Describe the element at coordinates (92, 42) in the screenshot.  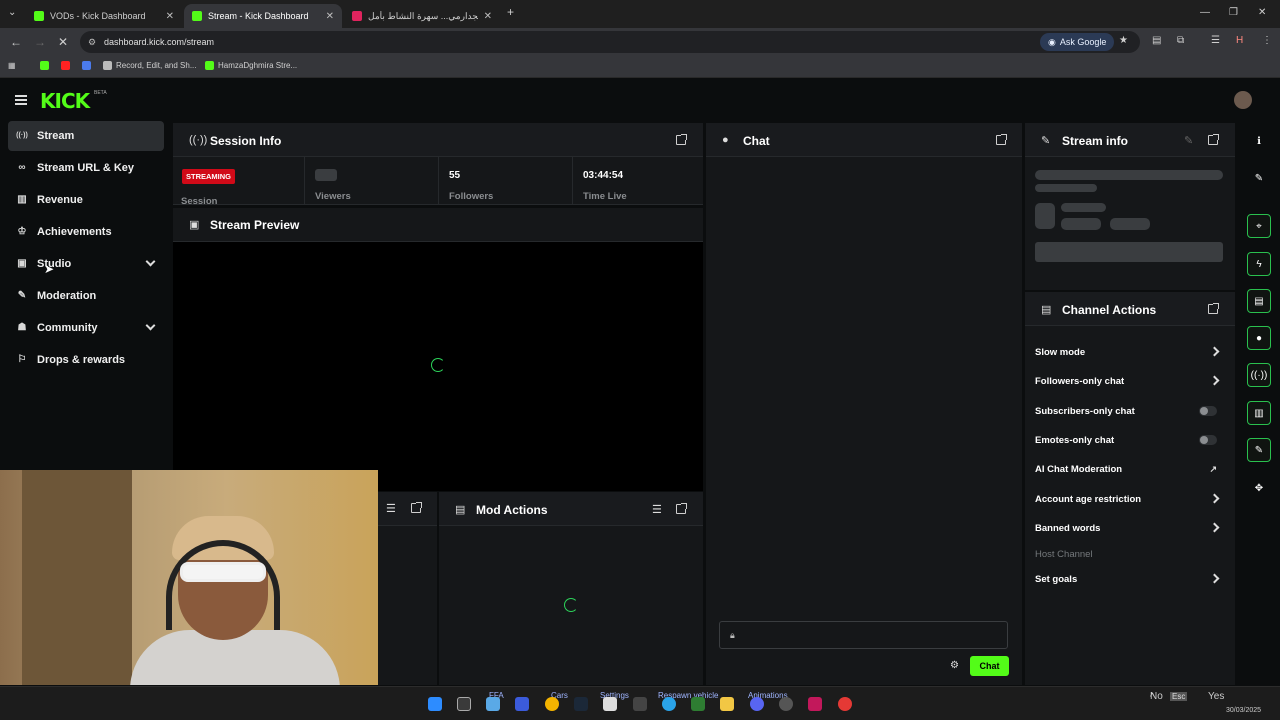
I see `site-info-icon: ⚙` at that location.